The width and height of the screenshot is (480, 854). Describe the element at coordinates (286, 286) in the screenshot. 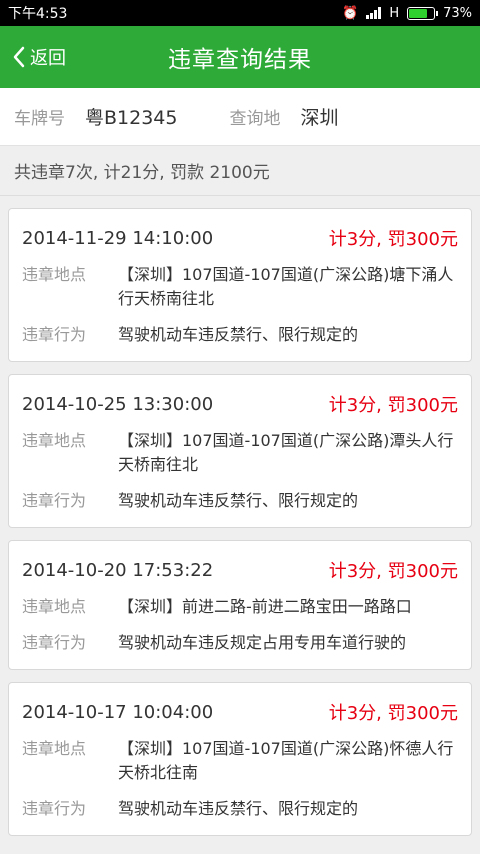

I see `violation-location: 【深圳】107国道-107国道(广深公路)塘下涌人行天桥南往北` at that location.